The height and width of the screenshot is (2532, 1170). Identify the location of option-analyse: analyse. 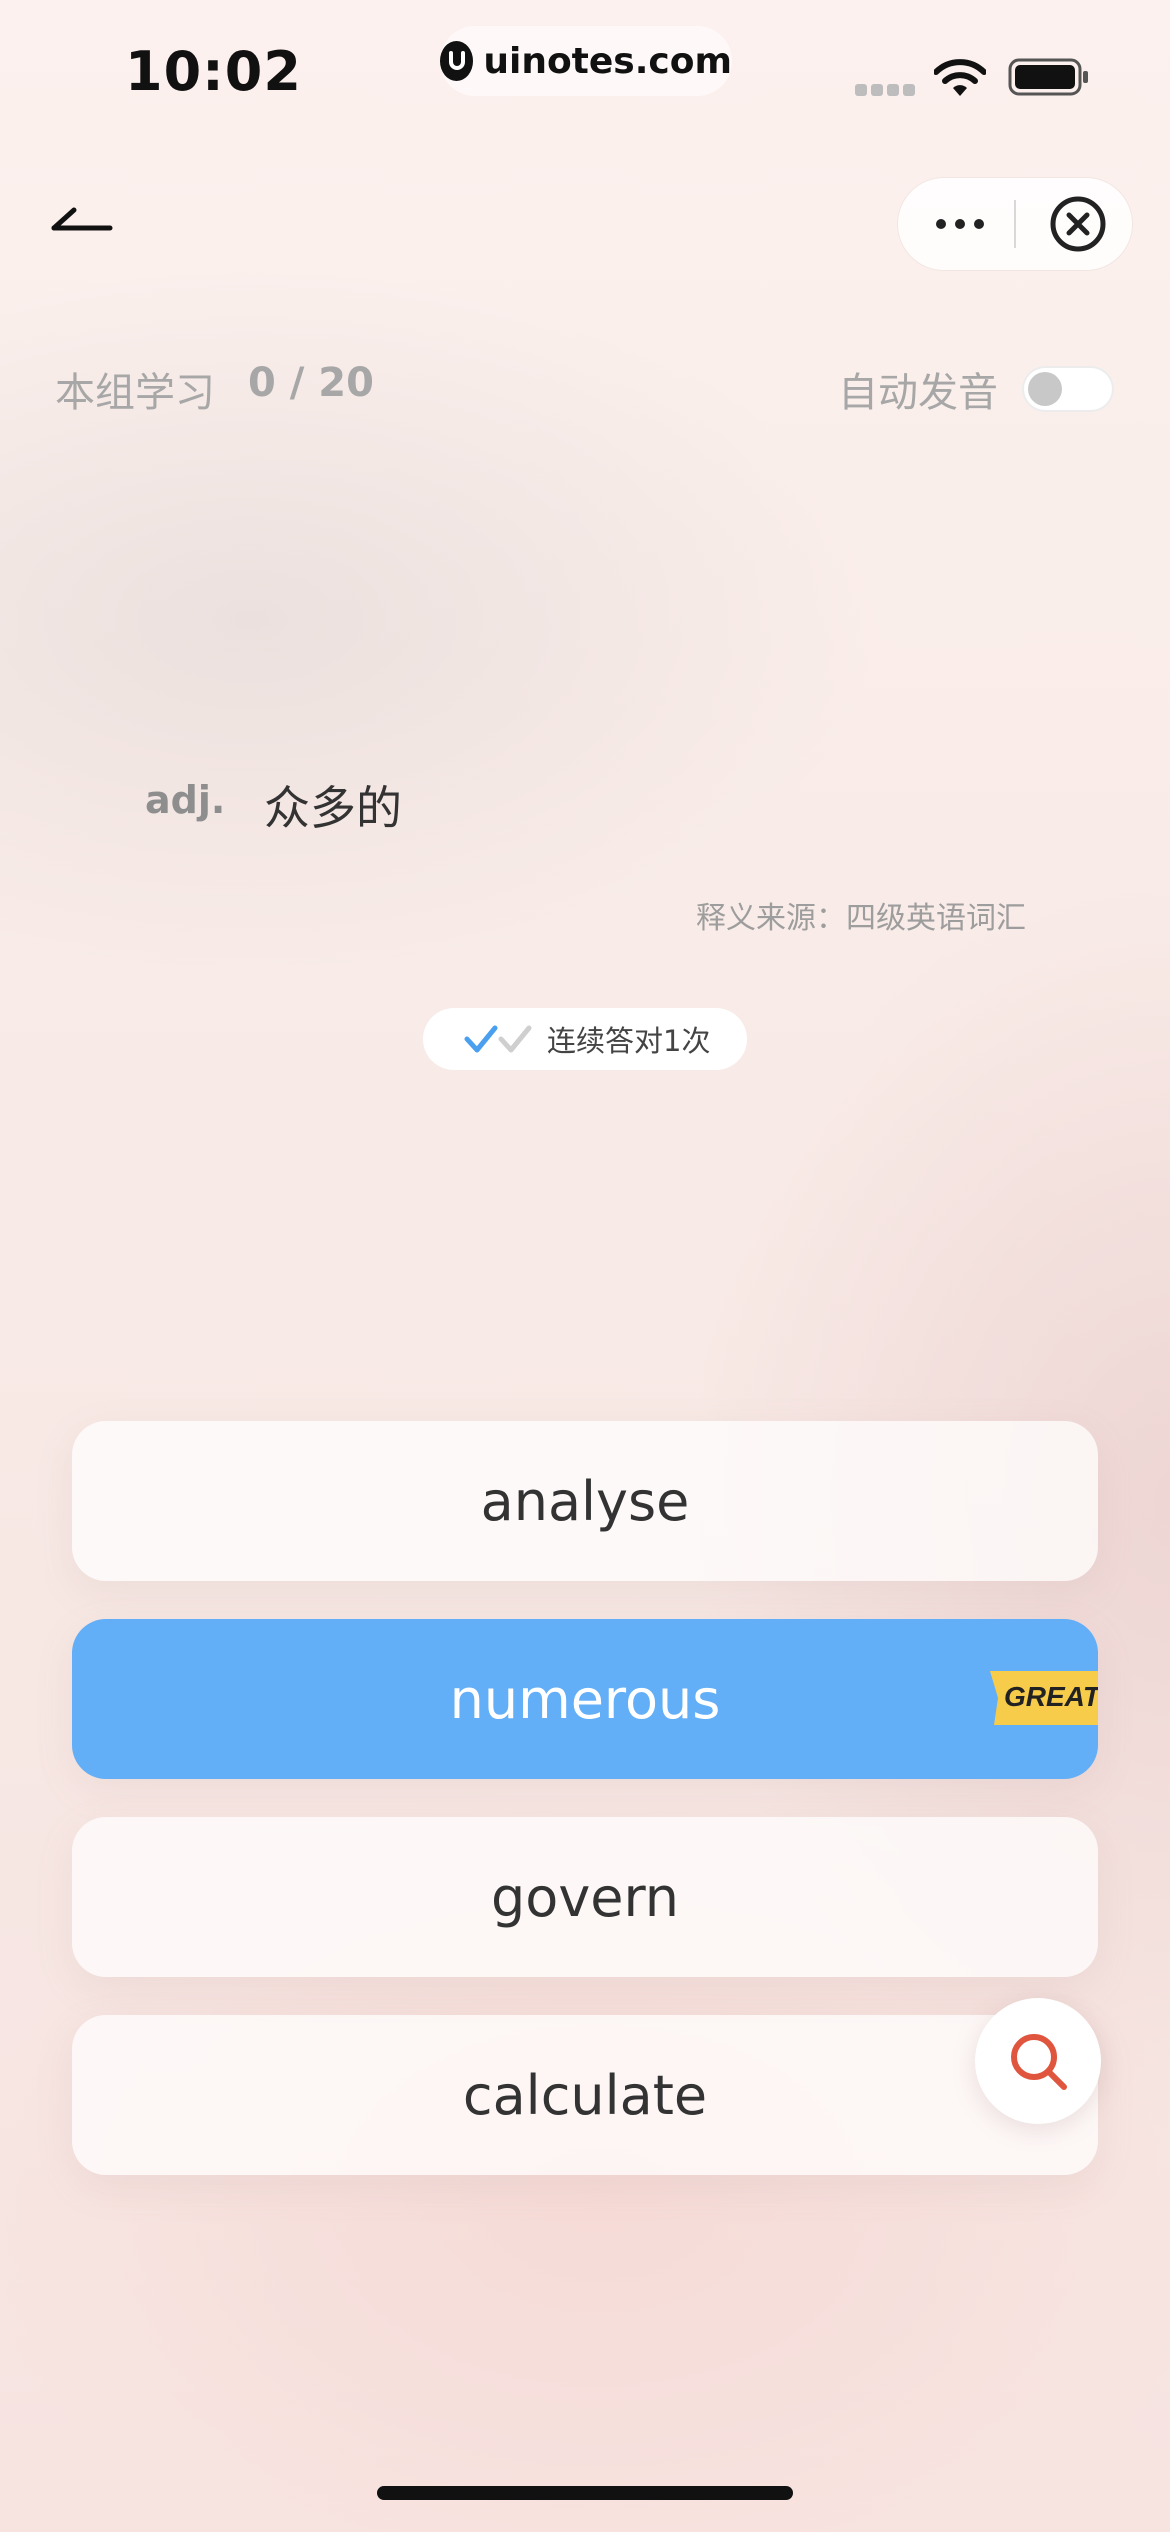
(585, 1501).